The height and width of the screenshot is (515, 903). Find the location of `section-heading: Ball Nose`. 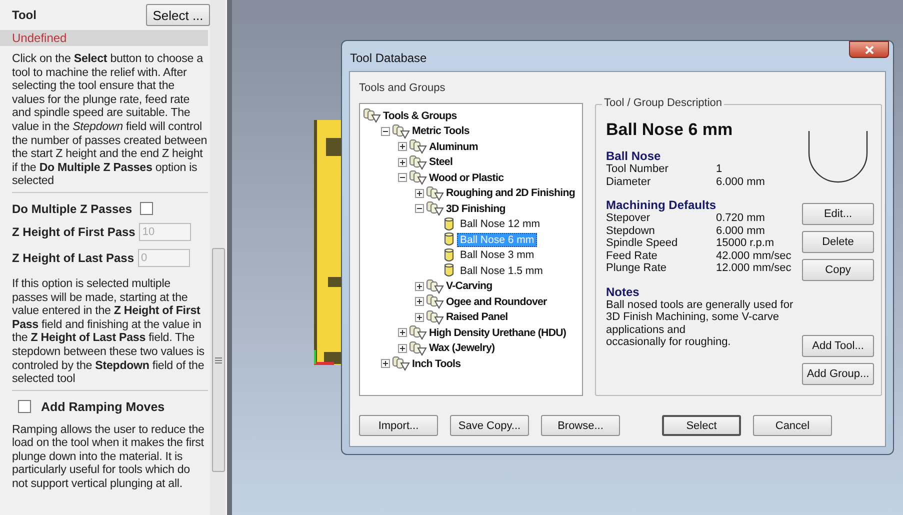

section-heading: Ball Nose is located at coordinates (634, 156).